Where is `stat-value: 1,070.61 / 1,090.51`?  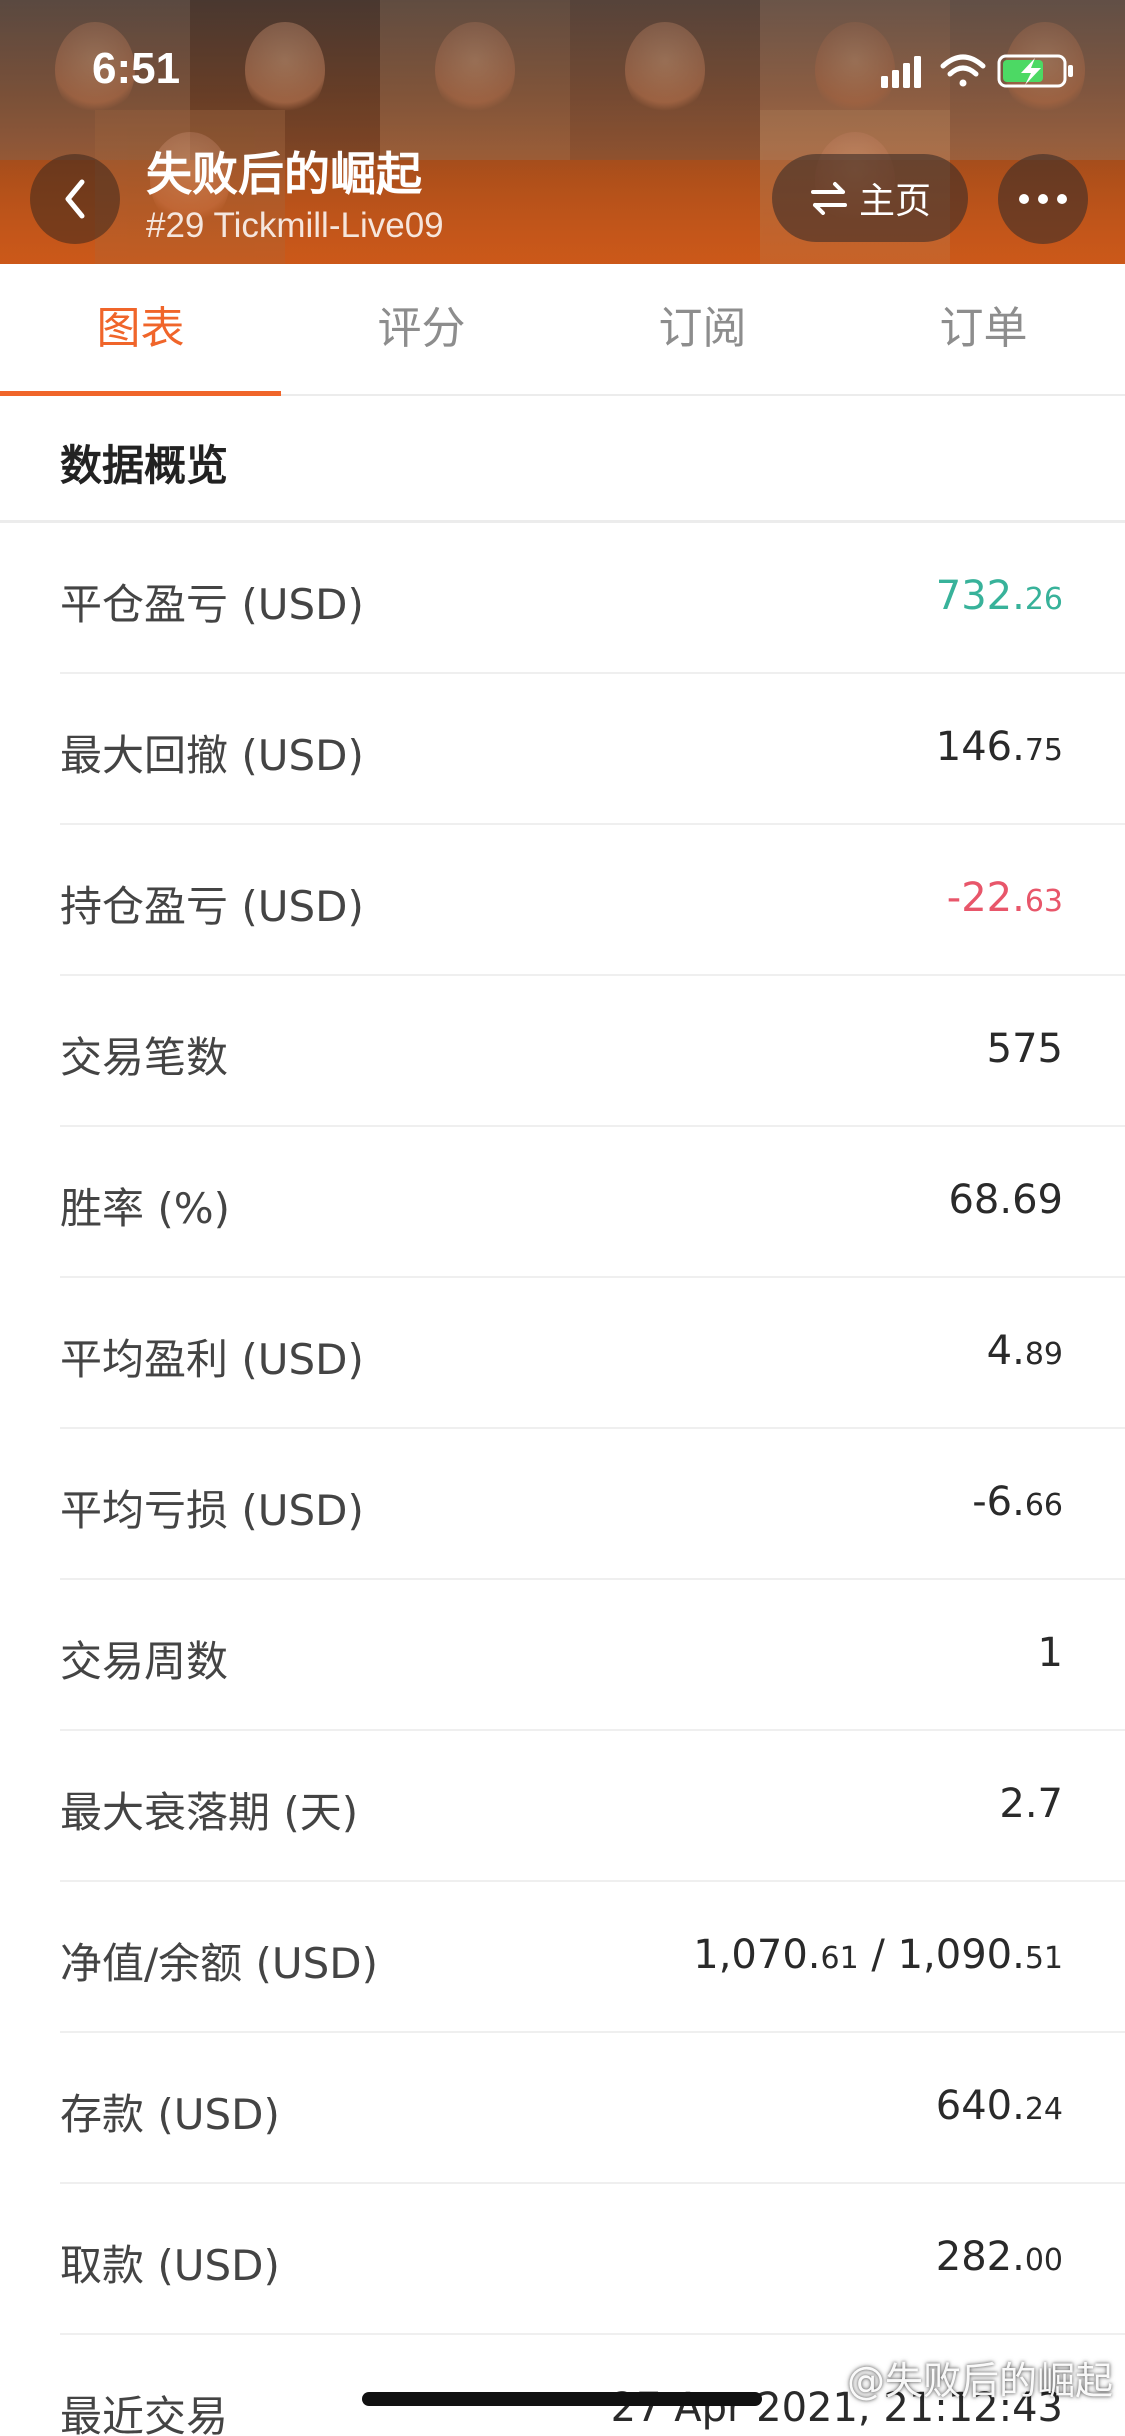 stat-value: 1,070.61 / 1,090.51 is located at coordinates (878, 1955).